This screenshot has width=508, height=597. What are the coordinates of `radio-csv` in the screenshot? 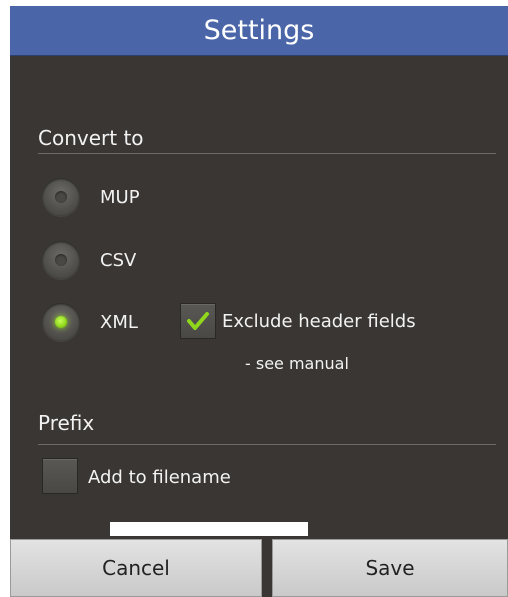 It's located at (61, 260).